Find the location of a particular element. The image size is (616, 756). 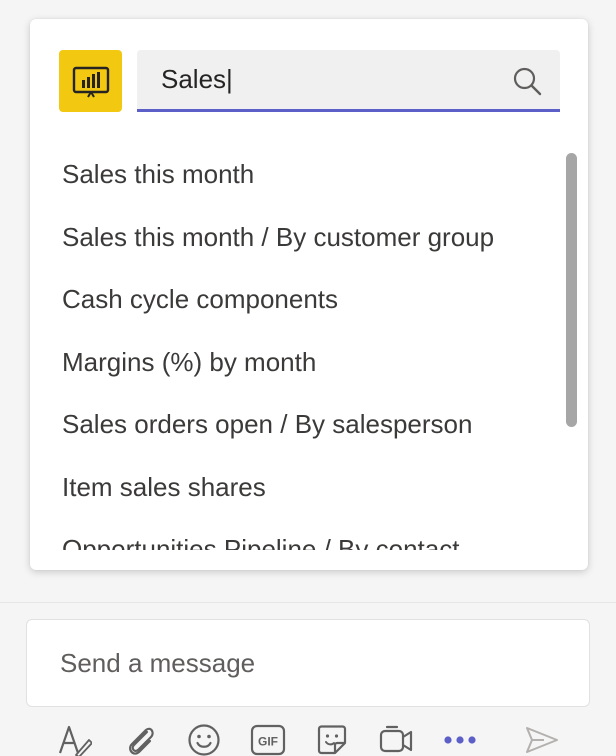

message-composer is located at coordinates (308, 663).